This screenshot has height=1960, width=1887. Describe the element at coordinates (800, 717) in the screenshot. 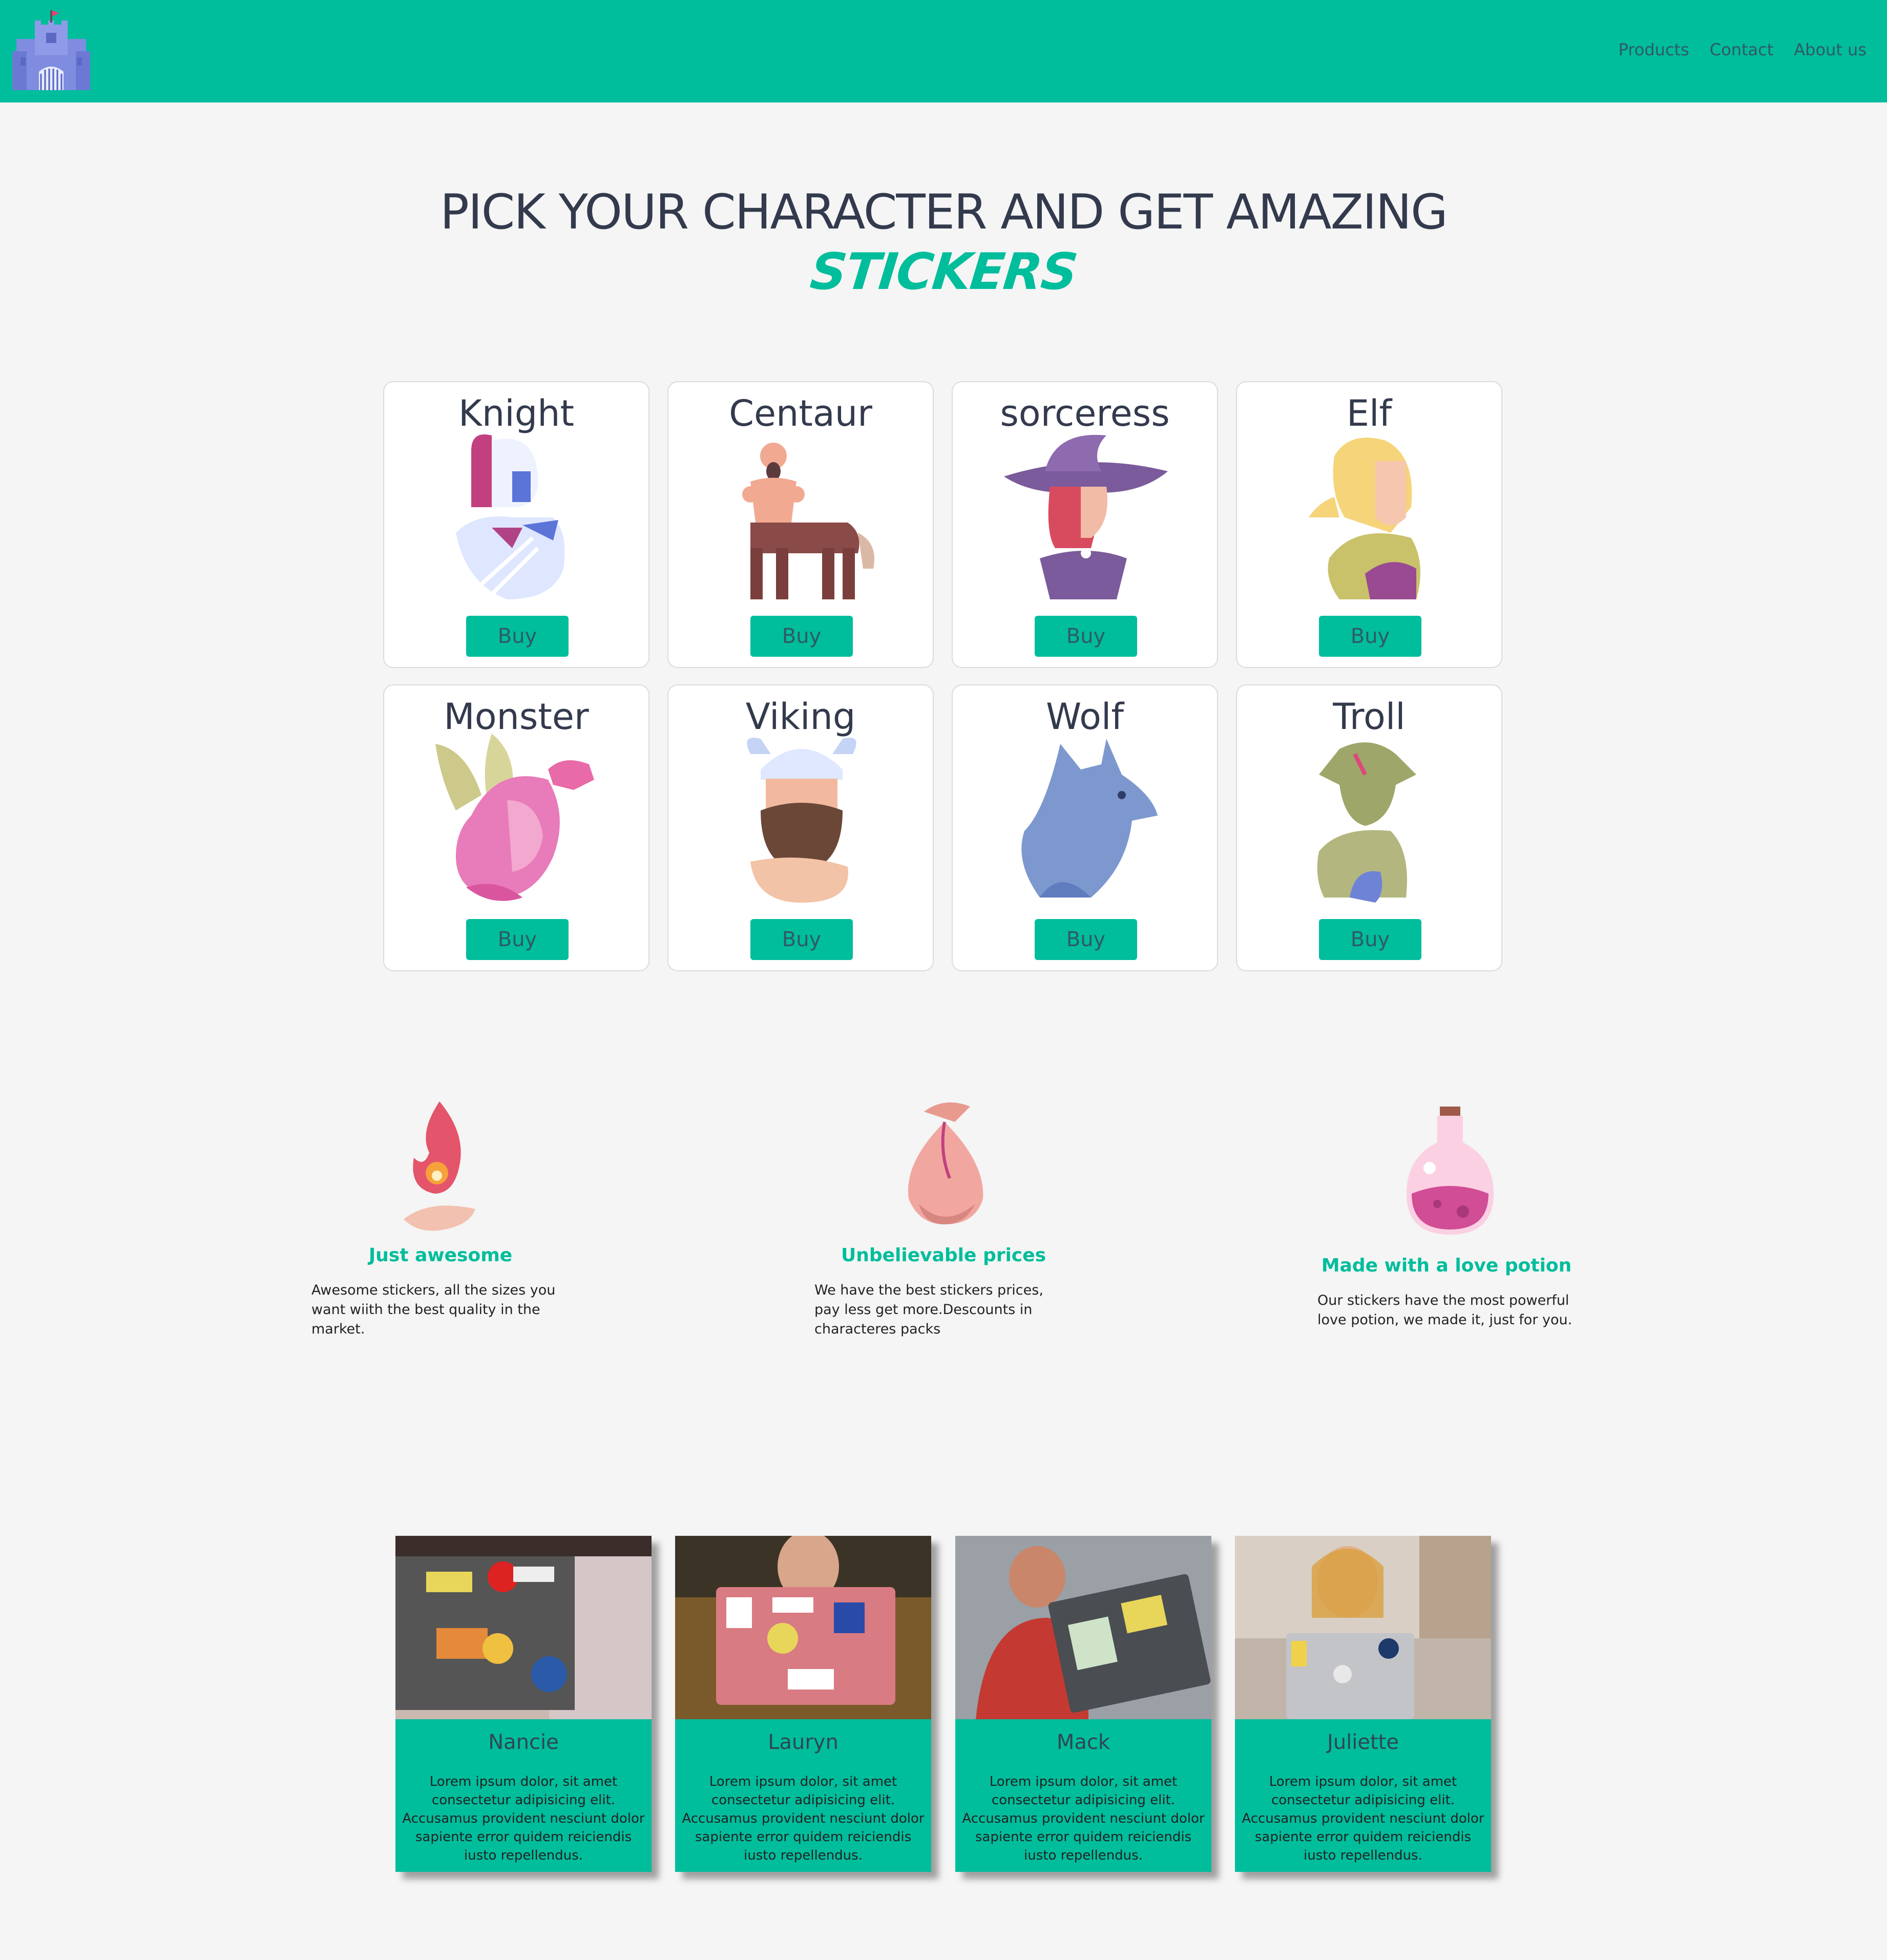

I see `character-name: Viking` at that location.